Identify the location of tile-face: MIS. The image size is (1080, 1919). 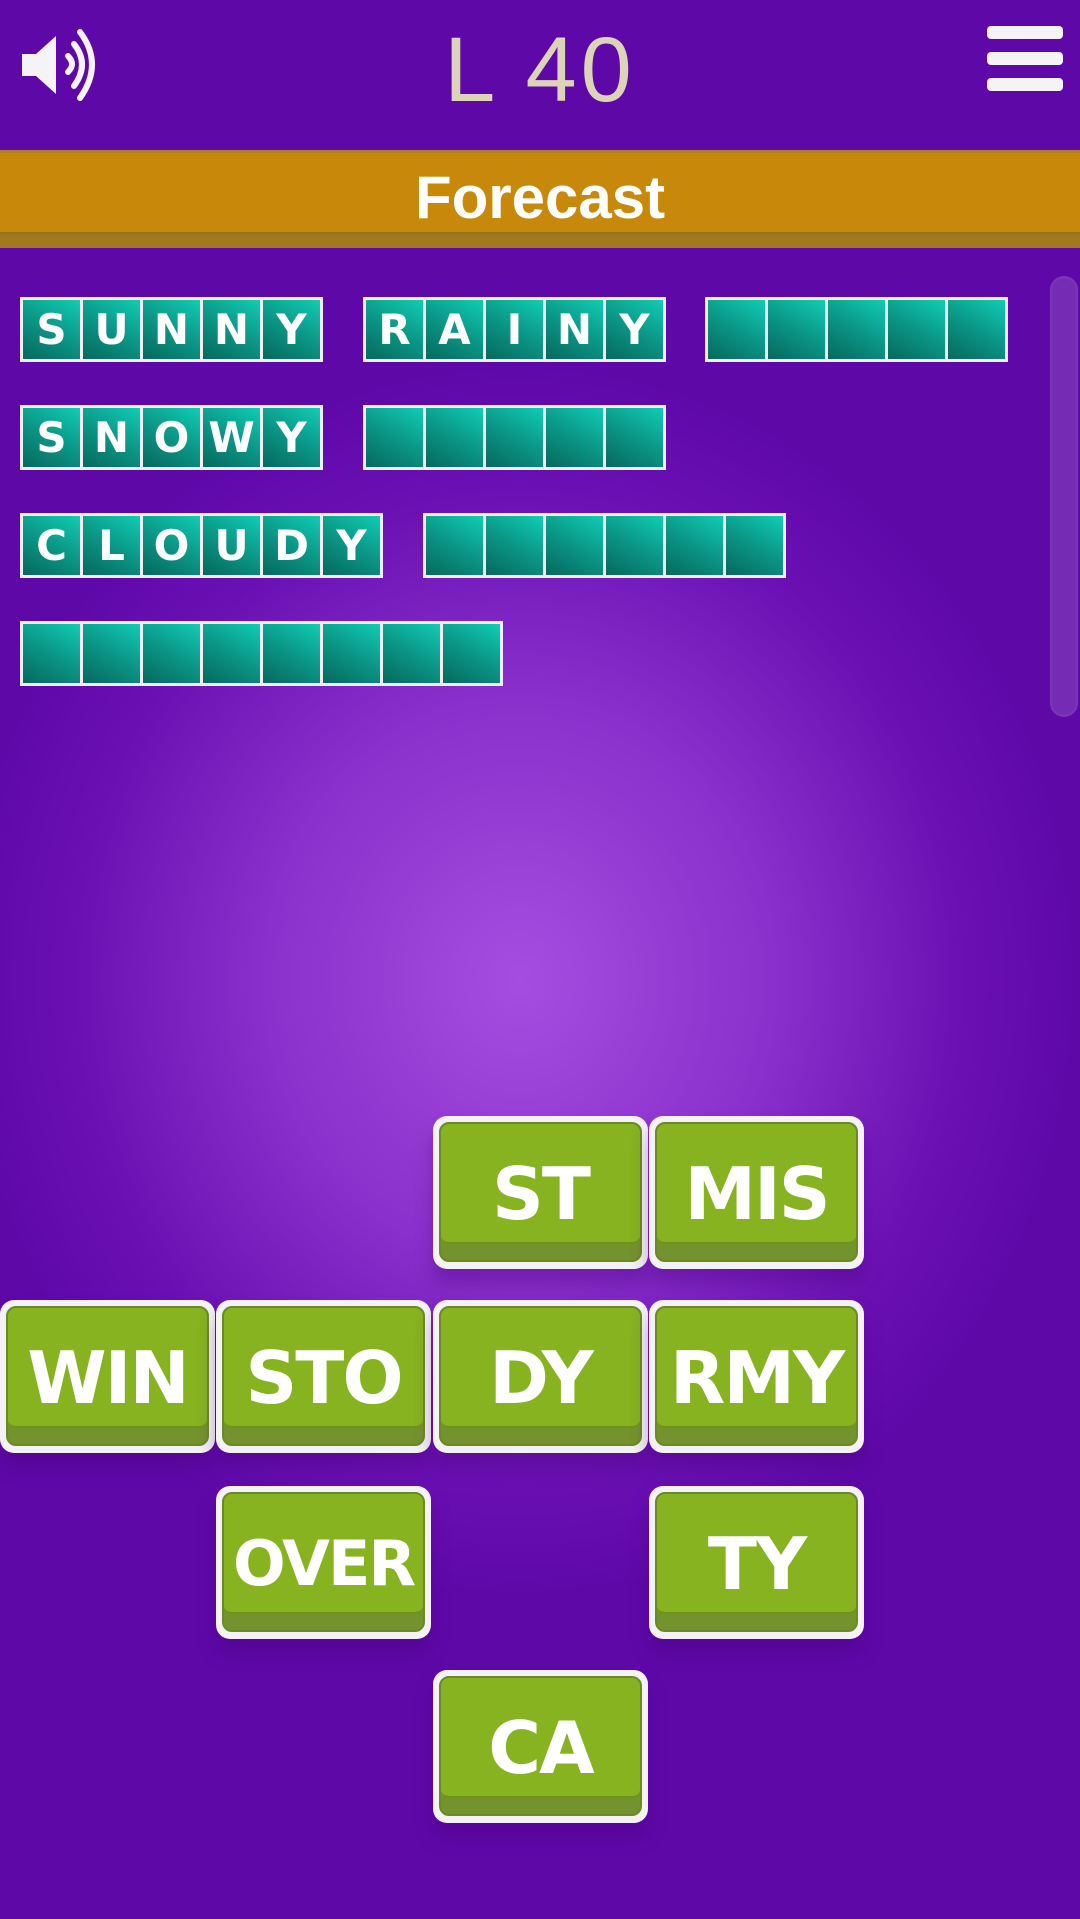
(756, 1192).